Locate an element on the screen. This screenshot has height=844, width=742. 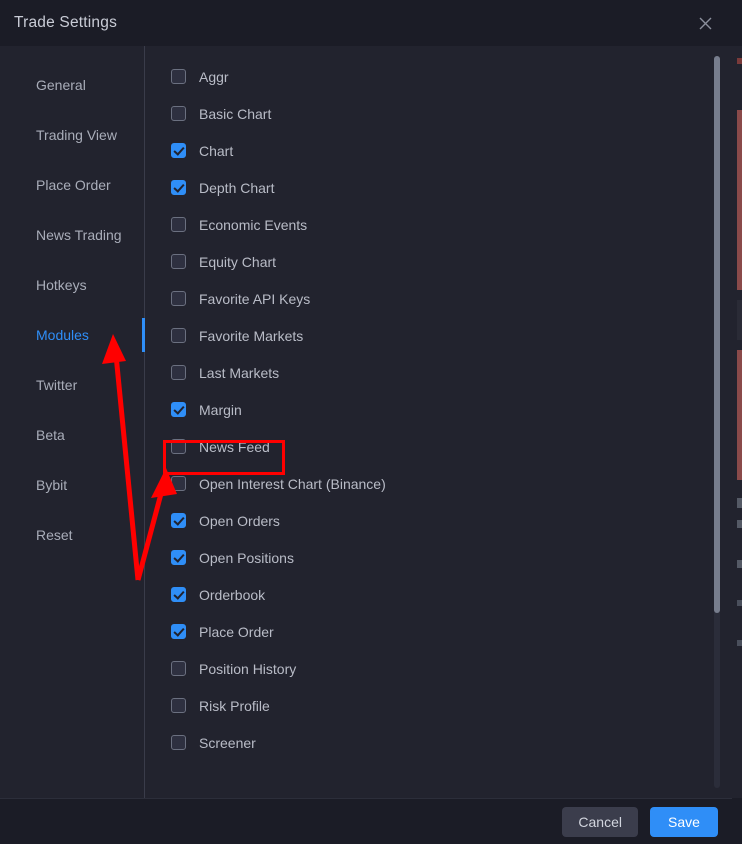
dialog-header: Trade Settings is located at coordinates (366, 23).